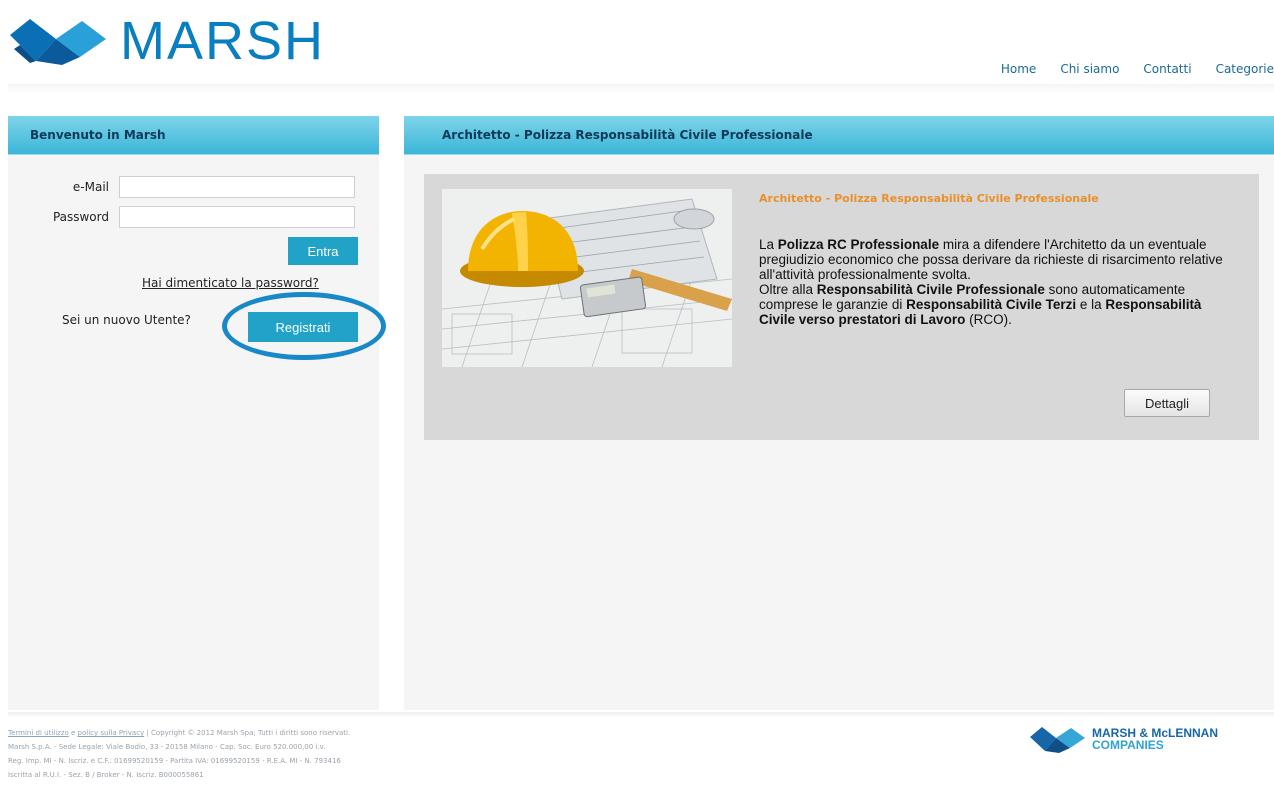 The width and height of the screenshot is (1274, 787). I want to click on register-button: Registrati, so click(303, 327).